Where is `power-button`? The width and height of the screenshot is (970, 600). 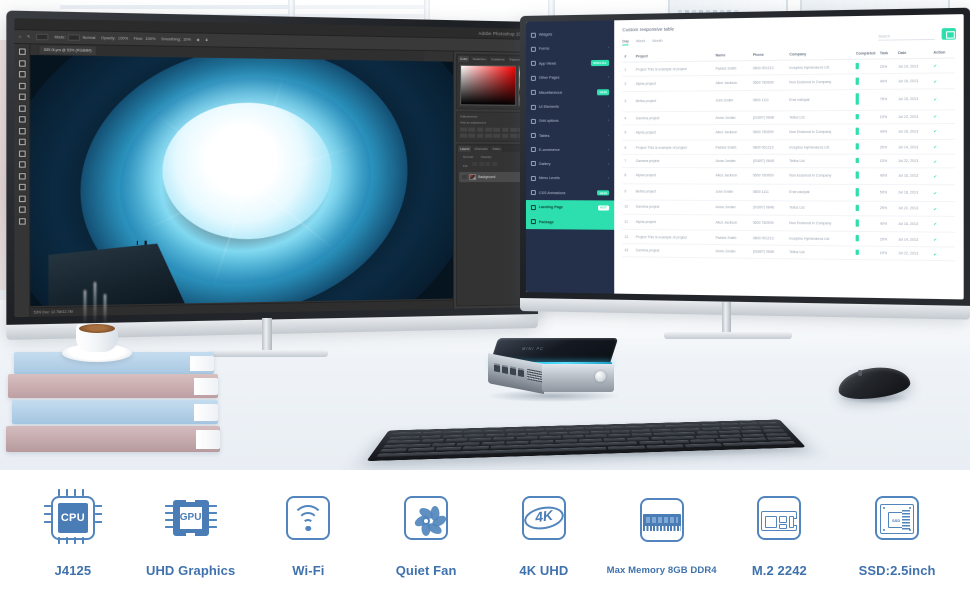 power-button is located at coordinates (600, 376).